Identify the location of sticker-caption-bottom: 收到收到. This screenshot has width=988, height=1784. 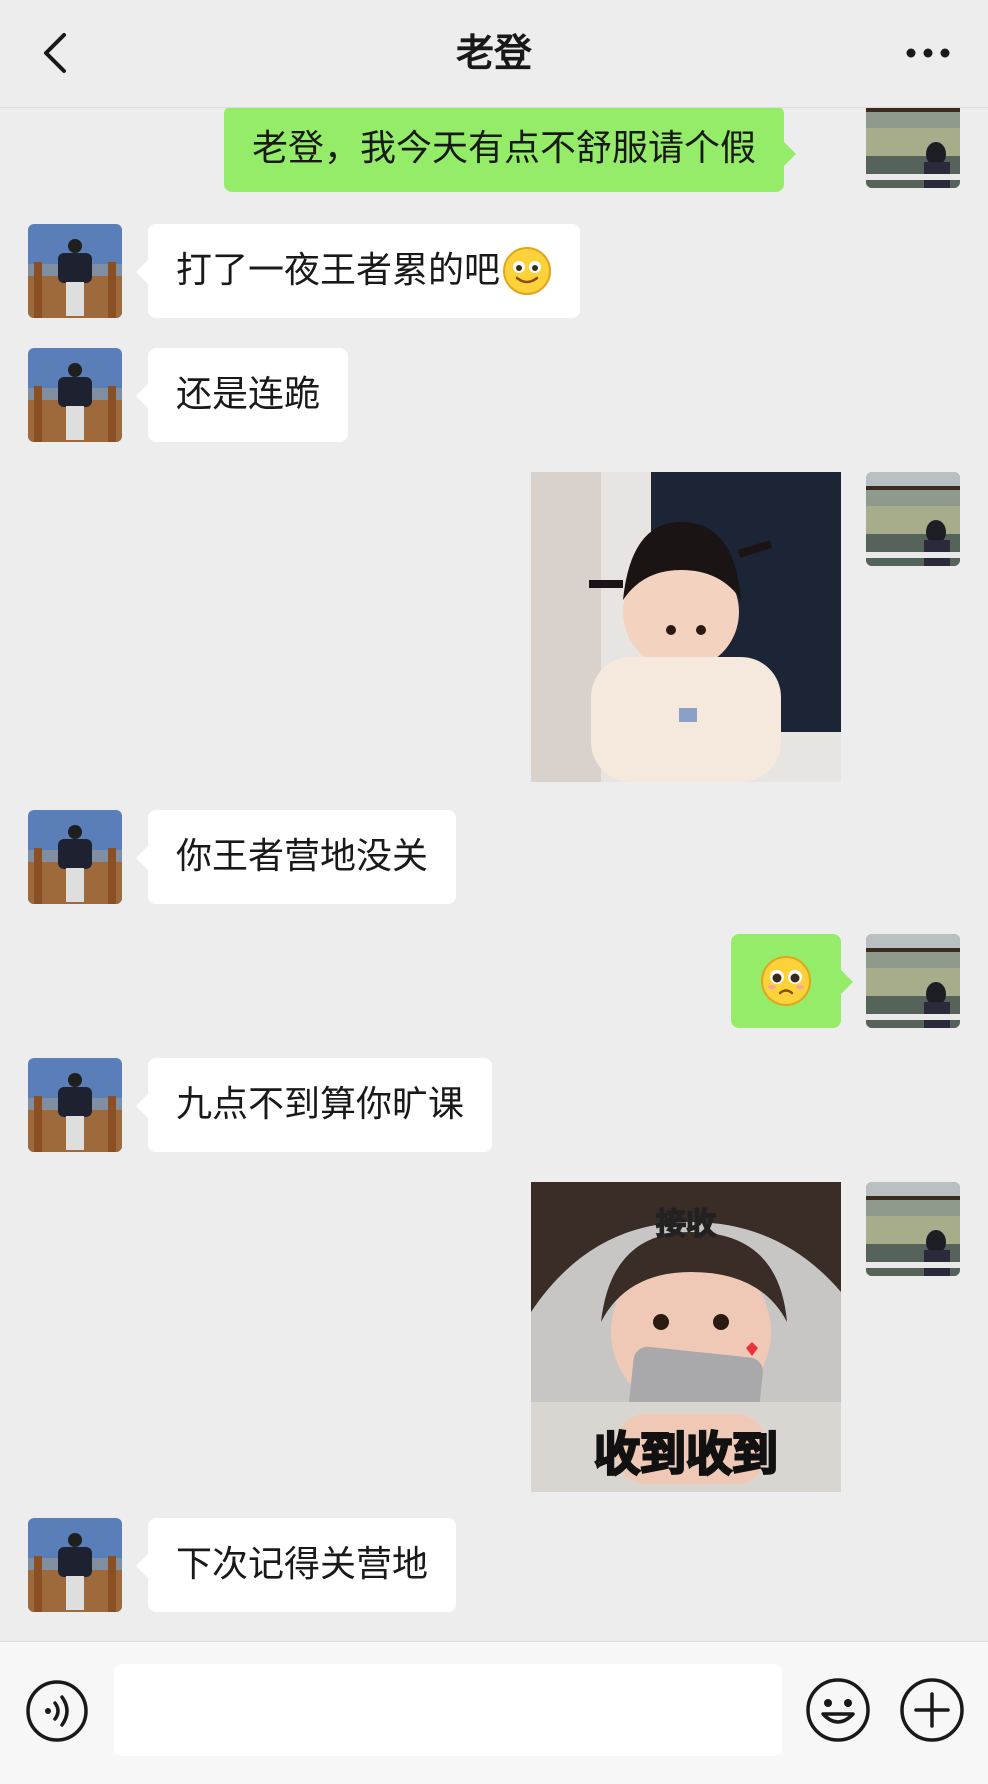
(686, 1454).